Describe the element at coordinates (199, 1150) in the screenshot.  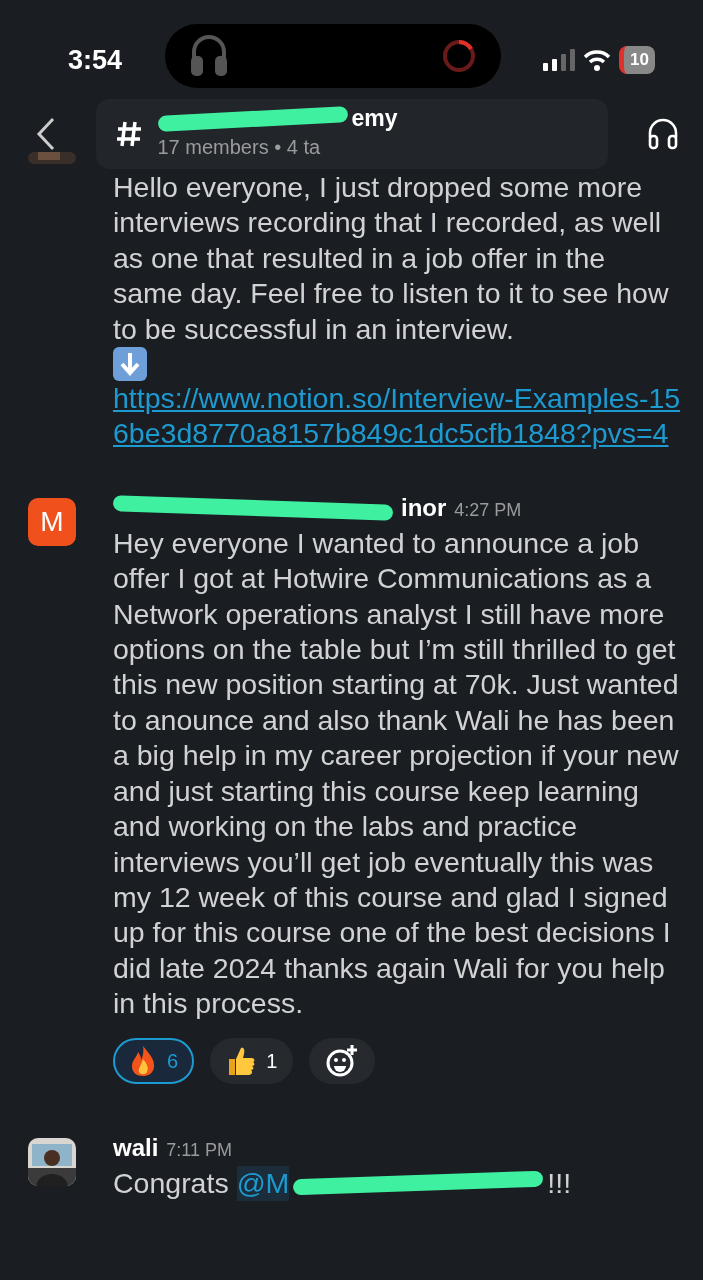
I see `message-time: 7:11 PM` at that location.